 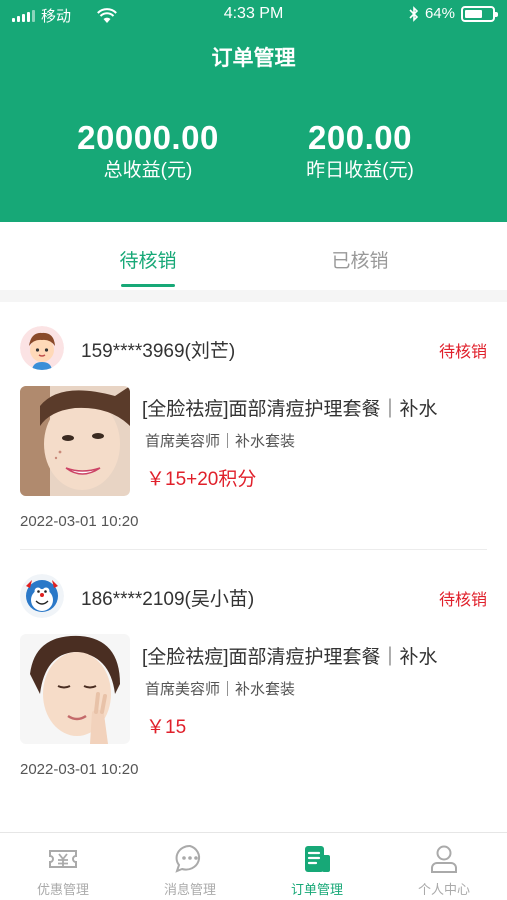 What do you see at coordinates (201, 479) in the screenshot?
I see `product-price: ￥15+20积分` at bounding box center [201, 479].